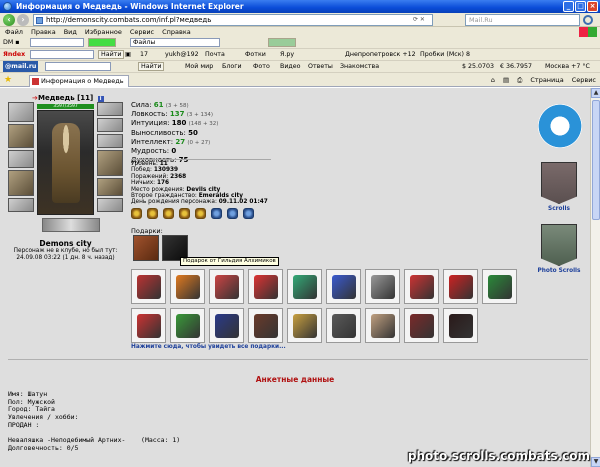 The width and height of the screenshot is (600, 467). Describe the element at coordinates (14, 32) in the screenshot. I see `menu-file: Файл` at that location.